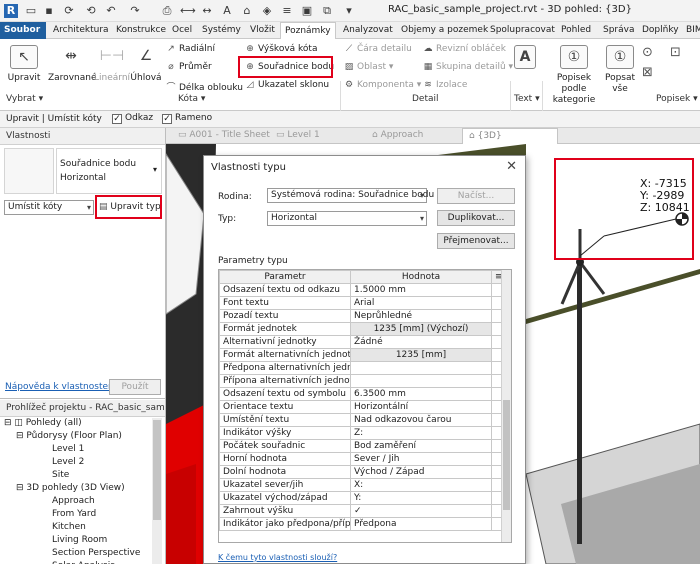  I want to click on tree-item-from-yard: From Yard, so click(74, 514).